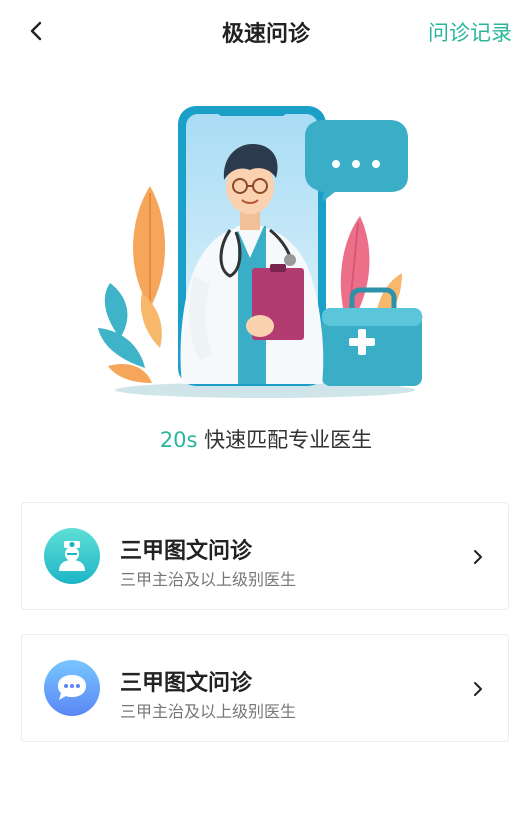  What do you see at coordinates (470, 32) in the screenshot?
I see `consultation-records-link: 问诊记录` at bounding box center [470, 32].